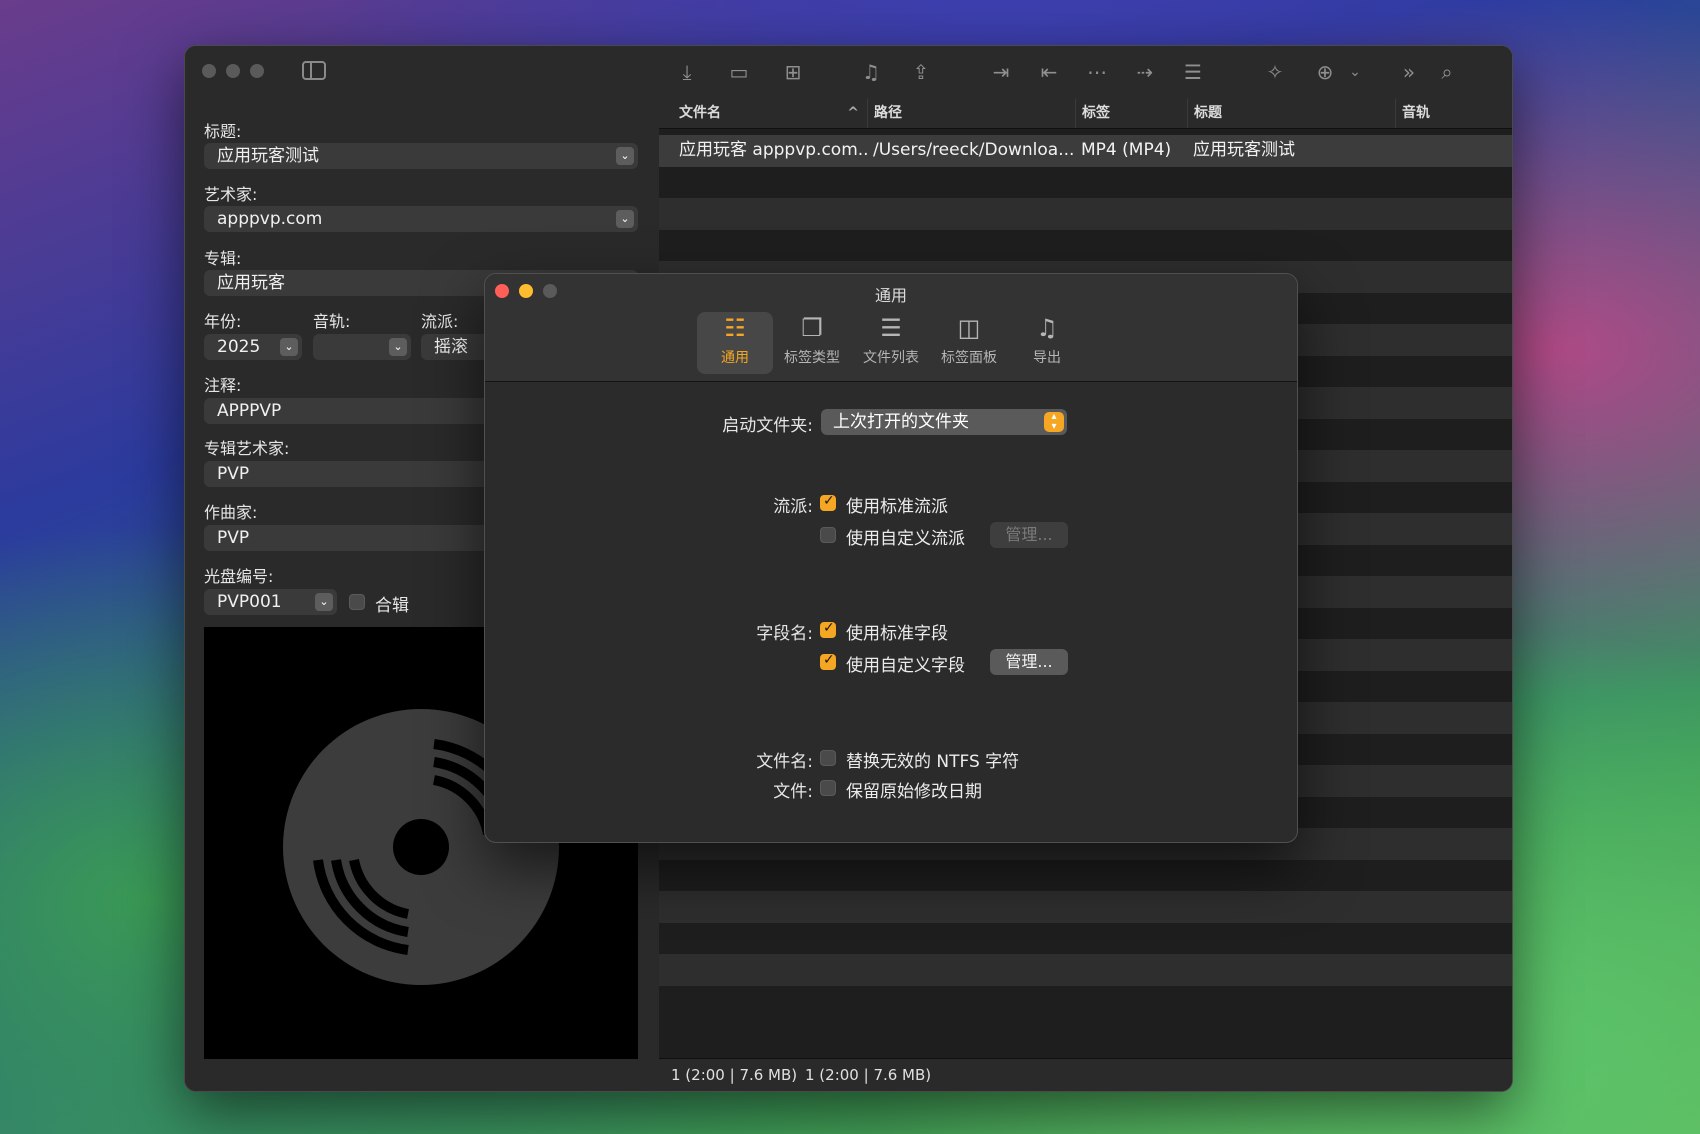  I want to click on tab-file-list-label: 文件列表, so click(891, 358).